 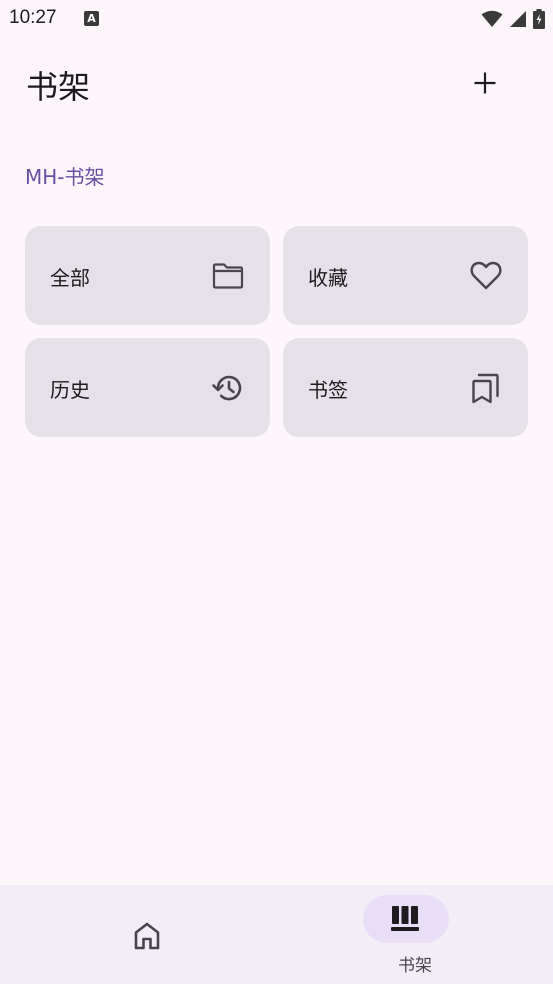 I want to click on bottom-nav: 书架, so click(x=276, y=934).